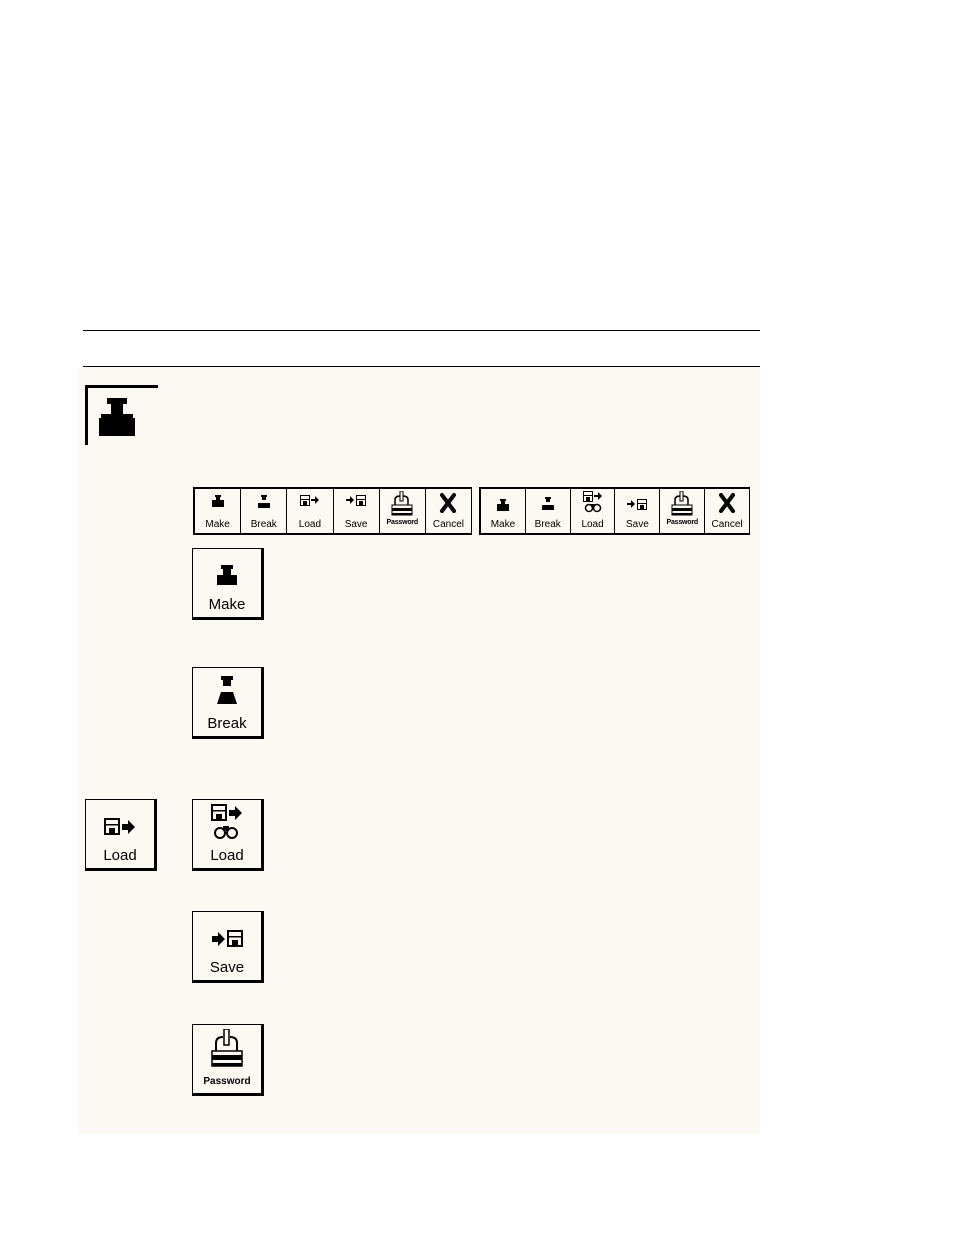 The image size is (954, 1235). I want to click on top-rule, so click(421, 330).